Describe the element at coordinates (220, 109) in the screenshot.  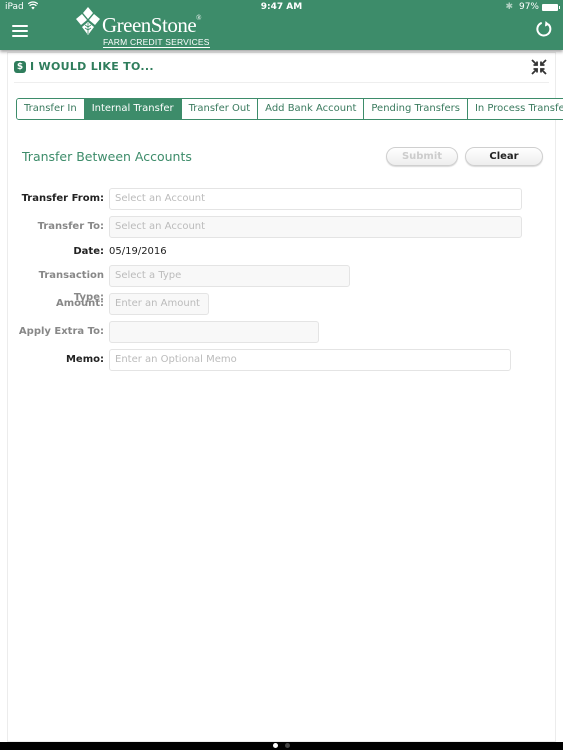
I see `tab-transfer-out: Transfer Out` at that location.